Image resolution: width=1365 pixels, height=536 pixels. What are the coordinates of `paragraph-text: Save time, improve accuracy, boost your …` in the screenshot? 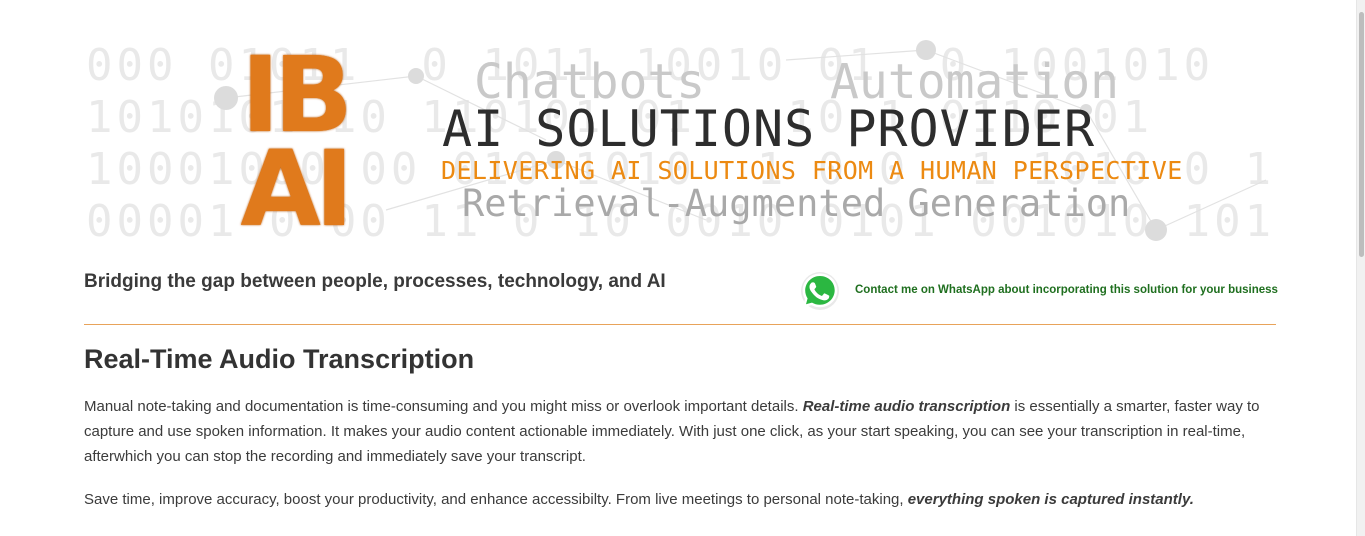 It's located at (496, 499).